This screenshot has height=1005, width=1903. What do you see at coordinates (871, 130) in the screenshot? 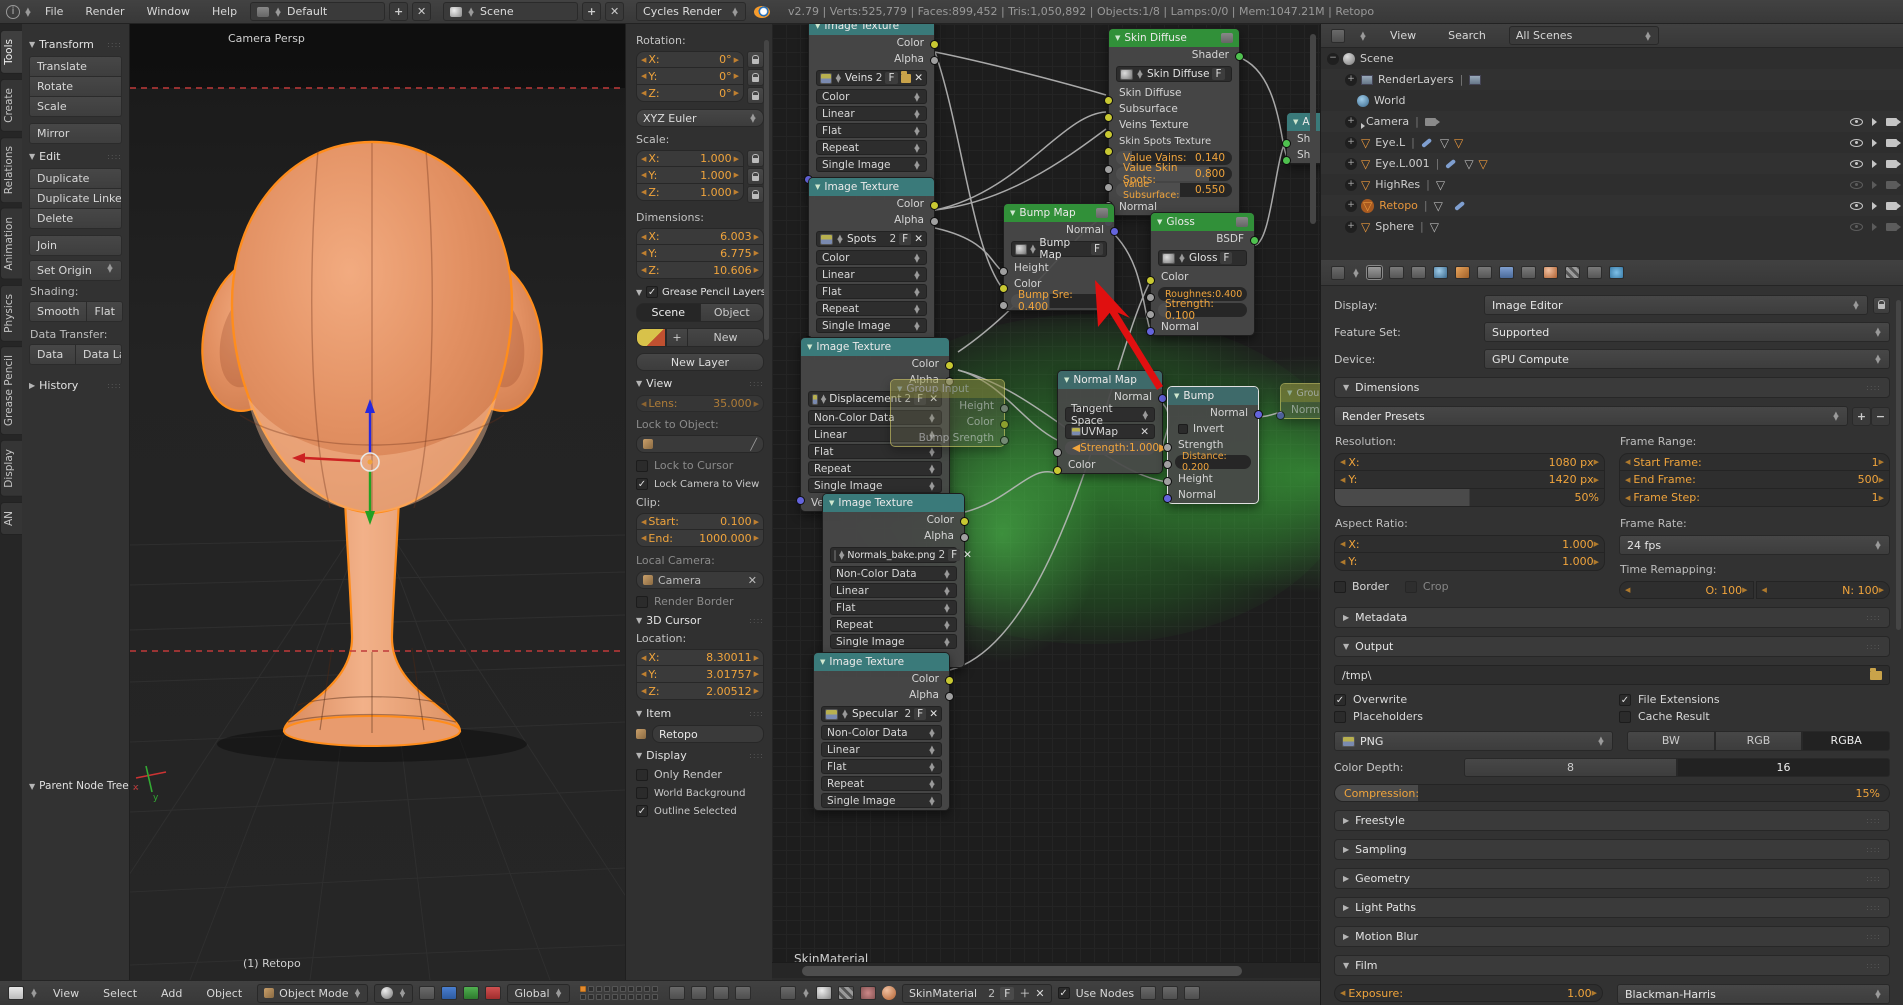
I see `projection-dropdown: Flat` at bounding box center [871, 130].